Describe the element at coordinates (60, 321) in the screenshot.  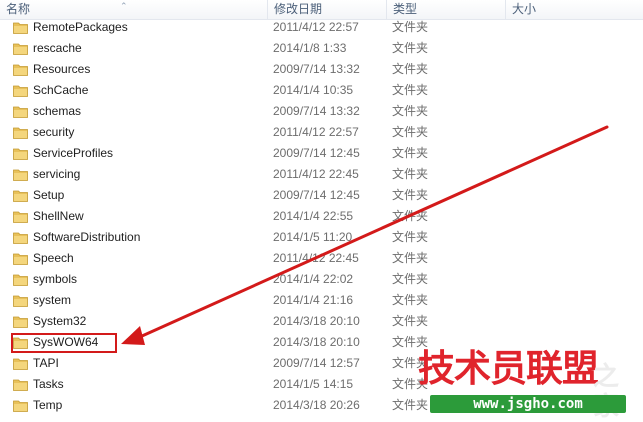
I see `file-name: System32` at that location.